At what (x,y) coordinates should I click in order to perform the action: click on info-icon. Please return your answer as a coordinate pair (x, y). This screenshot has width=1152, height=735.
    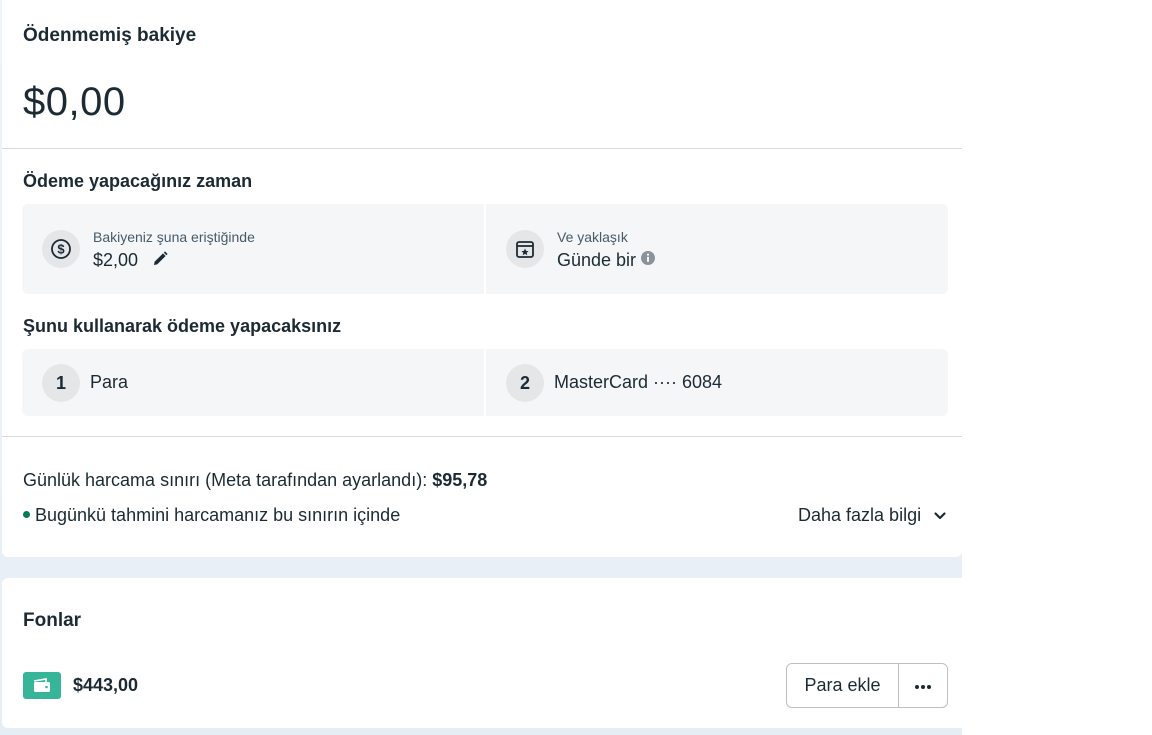
    Looking at the image, I should click on (648, 258).